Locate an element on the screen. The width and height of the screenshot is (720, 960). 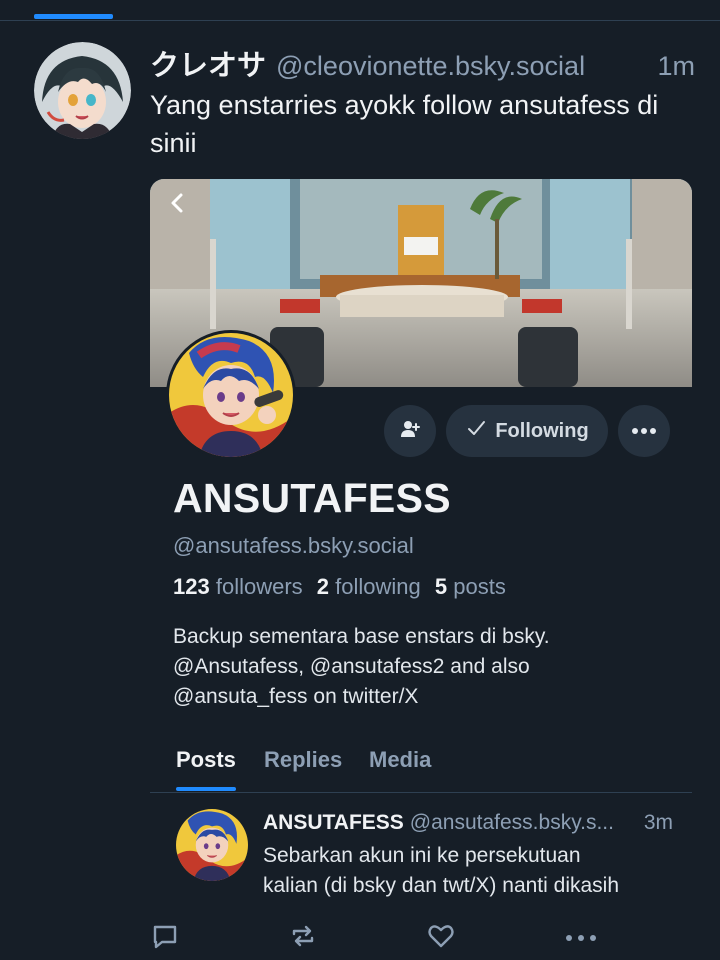
like-button is located at coordinates (441, 938).